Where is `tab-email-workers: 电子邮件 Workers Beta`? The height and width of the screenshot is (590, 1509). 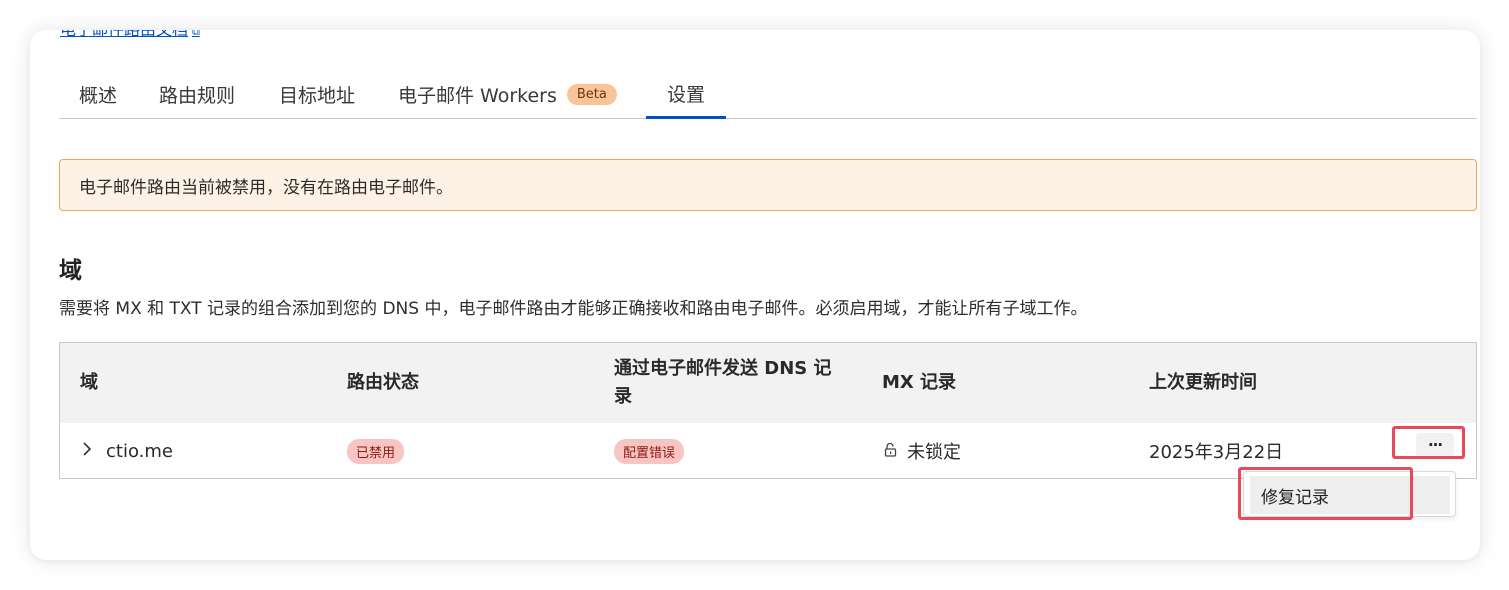
tab-email-workers: 电子邮件 Workers Beta is located at coordinates (507, 94).